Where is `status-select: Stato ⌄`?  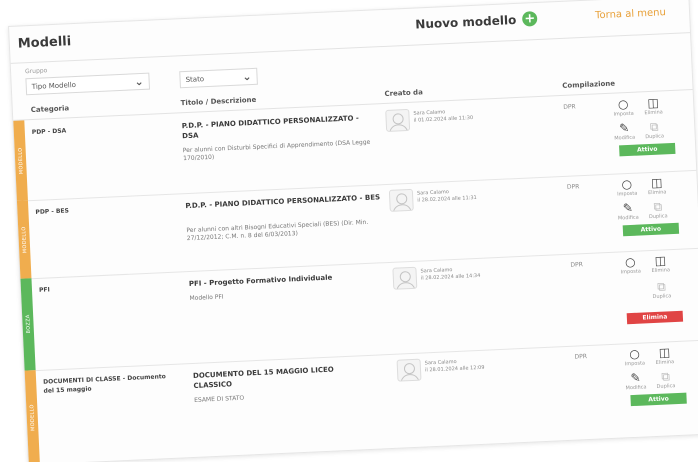 status-select: Stato ⌄ is located at coordinates (218, 78).